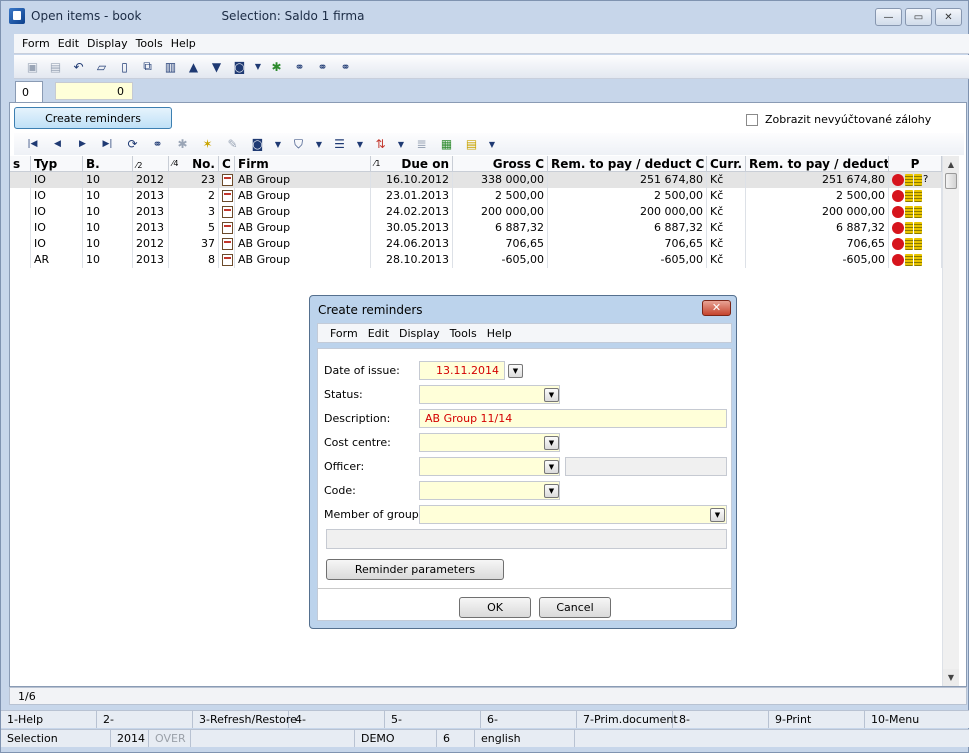 This screenshot has width=969, height=753. I want to click on fkey-7: 7-Prim.document, so click(627, 719).